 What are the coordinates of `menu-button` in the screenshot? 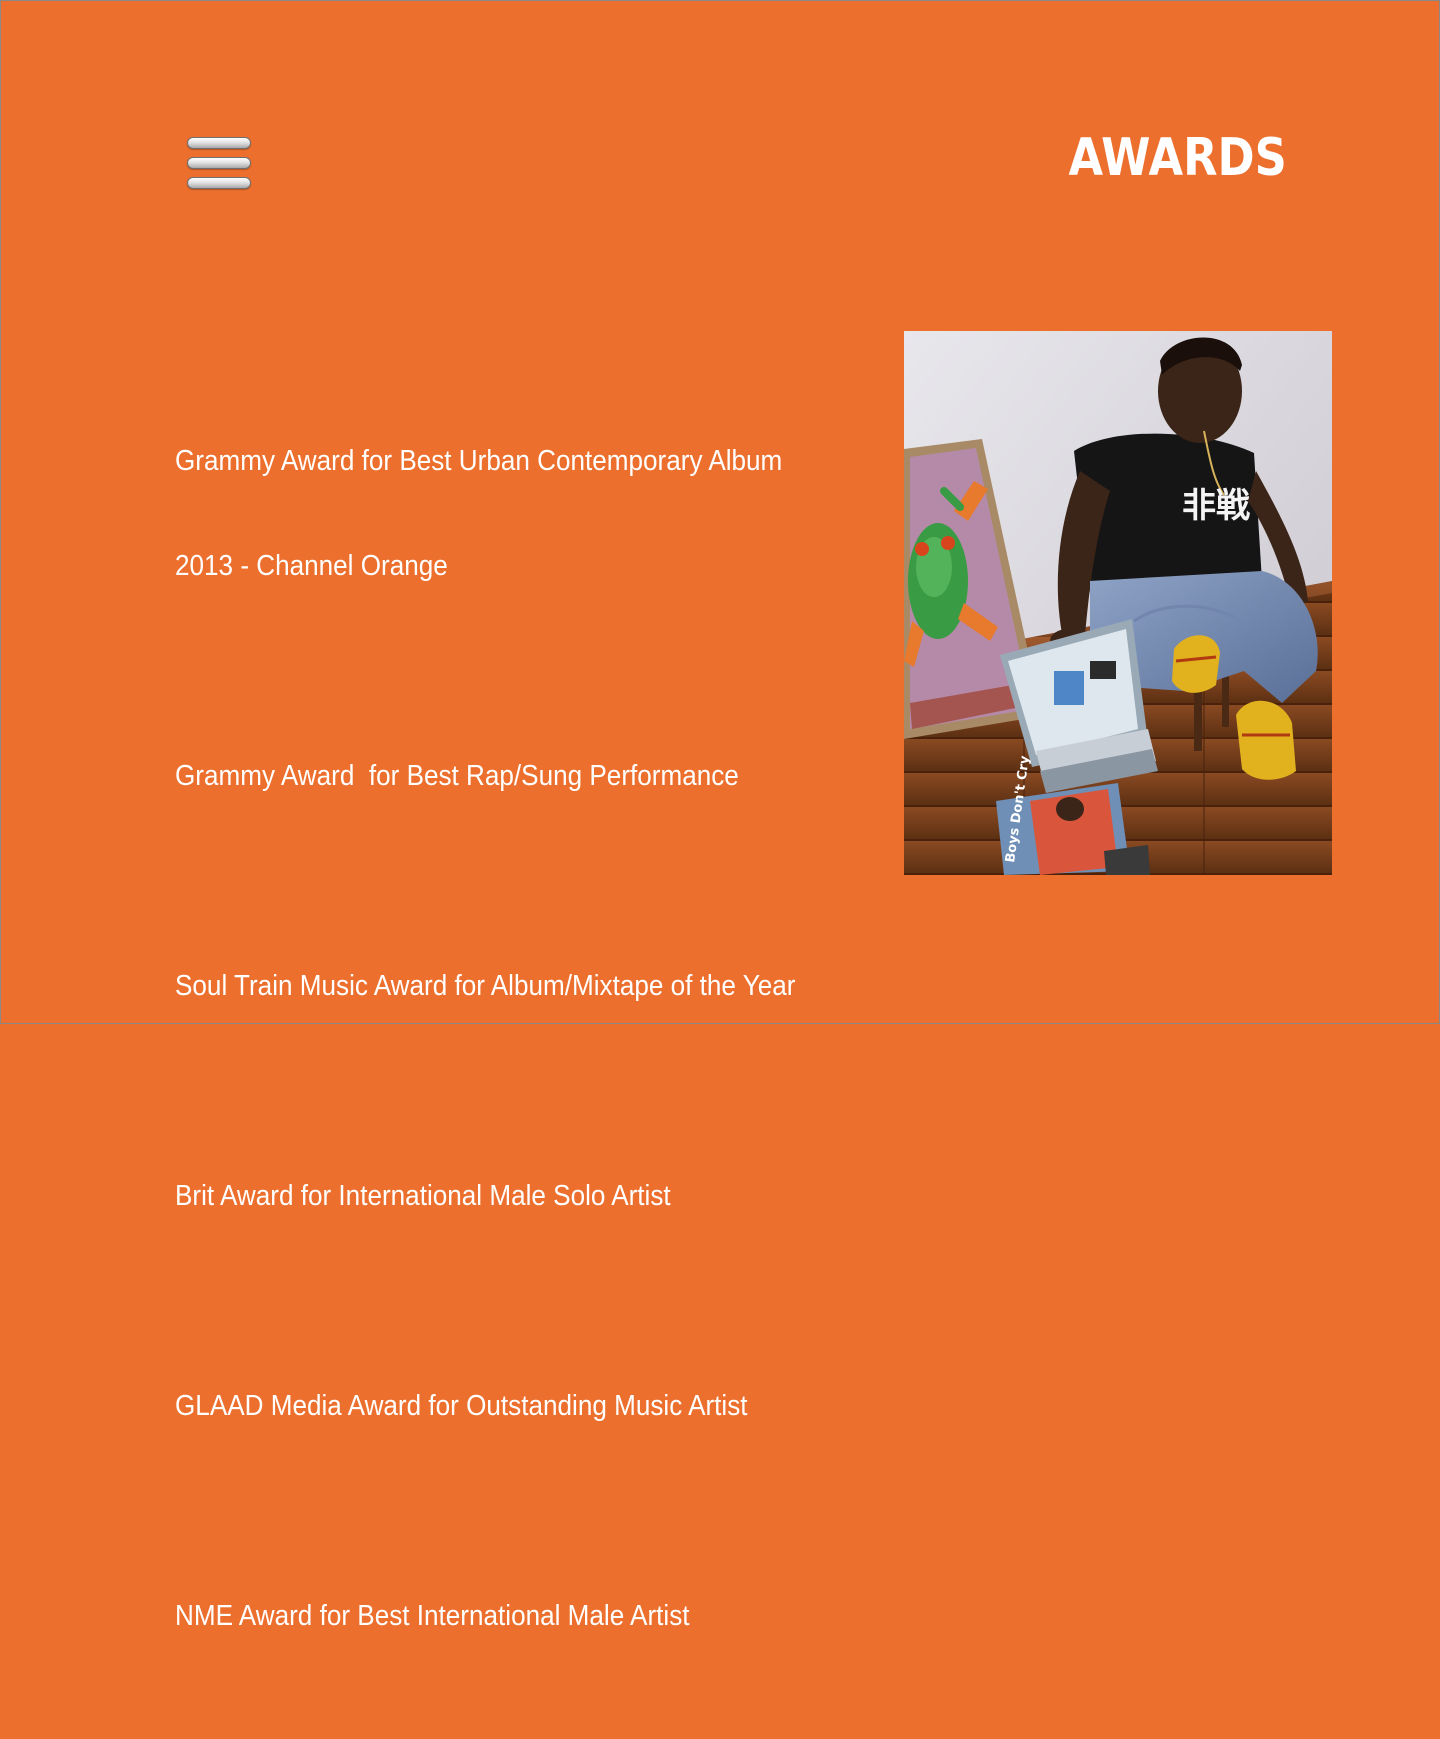 It's located at (219, 164).